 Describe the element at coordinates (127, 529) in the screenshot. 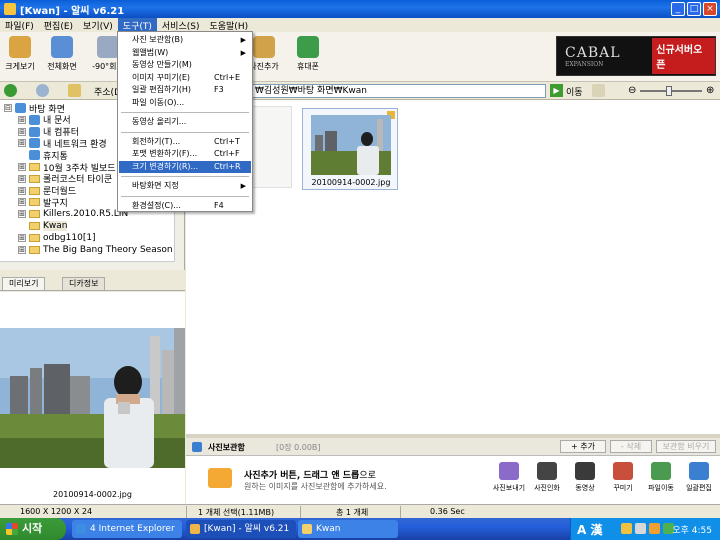

I see `taskbar-task: 4 Internet Explorer` at that location.